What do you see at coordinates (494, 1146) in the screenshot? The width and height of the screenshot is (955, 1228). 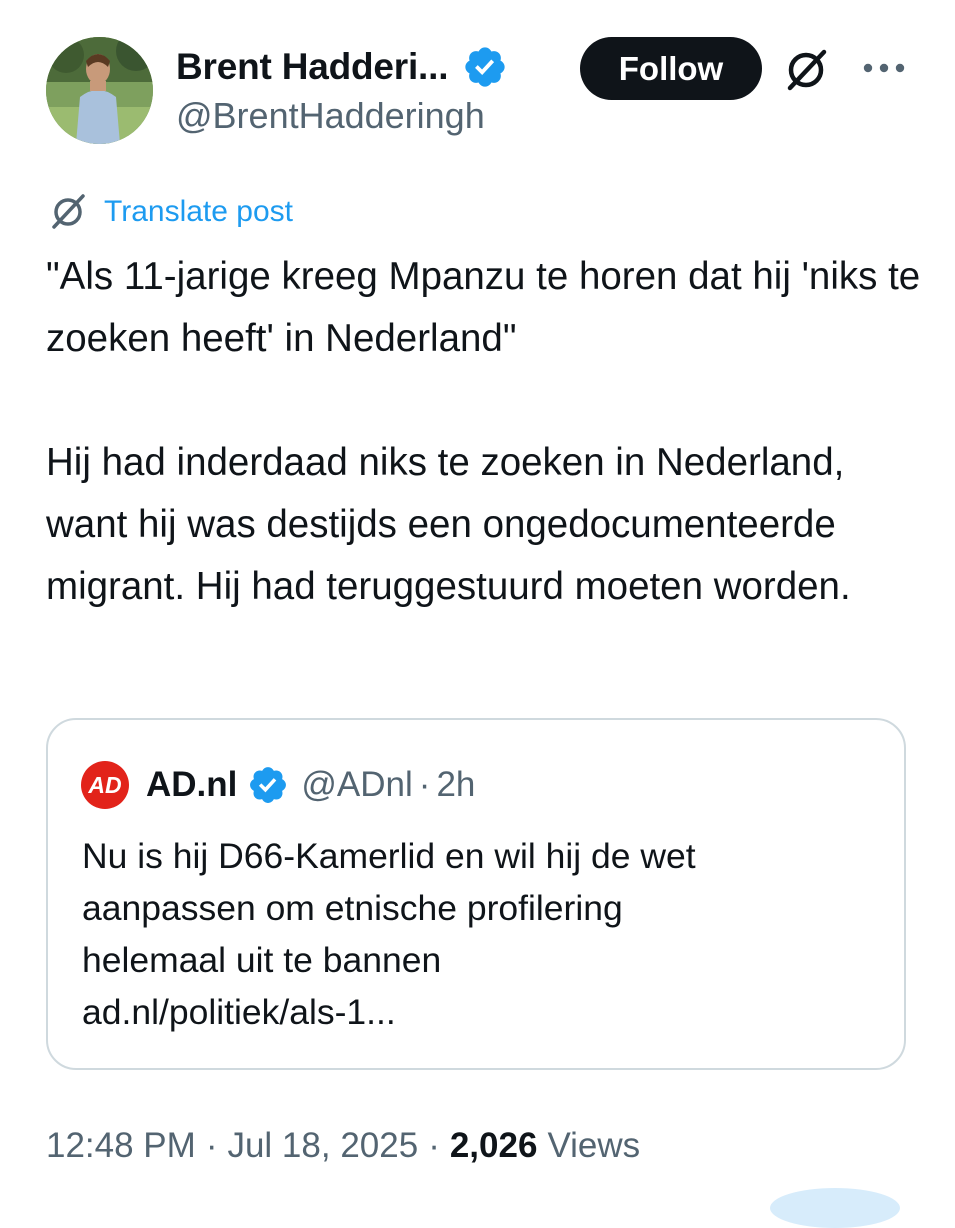 I see `views-count: 2,026` at bounding box center [494, 1146].